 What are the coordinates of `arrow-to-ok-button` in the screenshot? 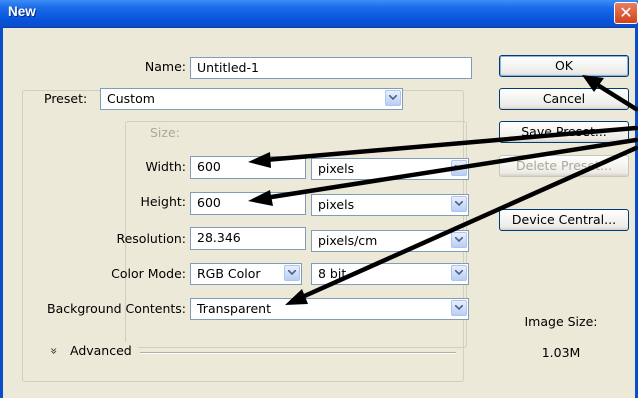 It's located at (615, 96).